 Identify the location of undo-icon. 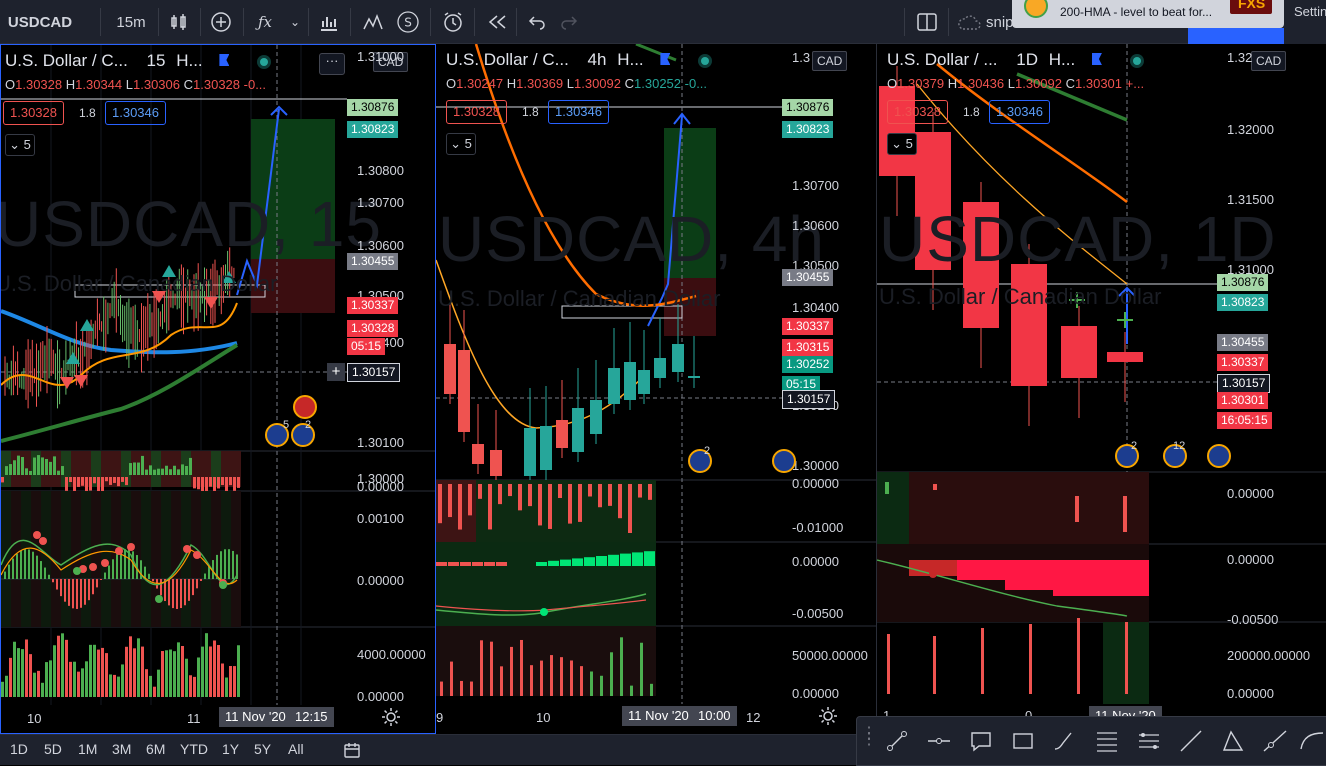
(537, 22).